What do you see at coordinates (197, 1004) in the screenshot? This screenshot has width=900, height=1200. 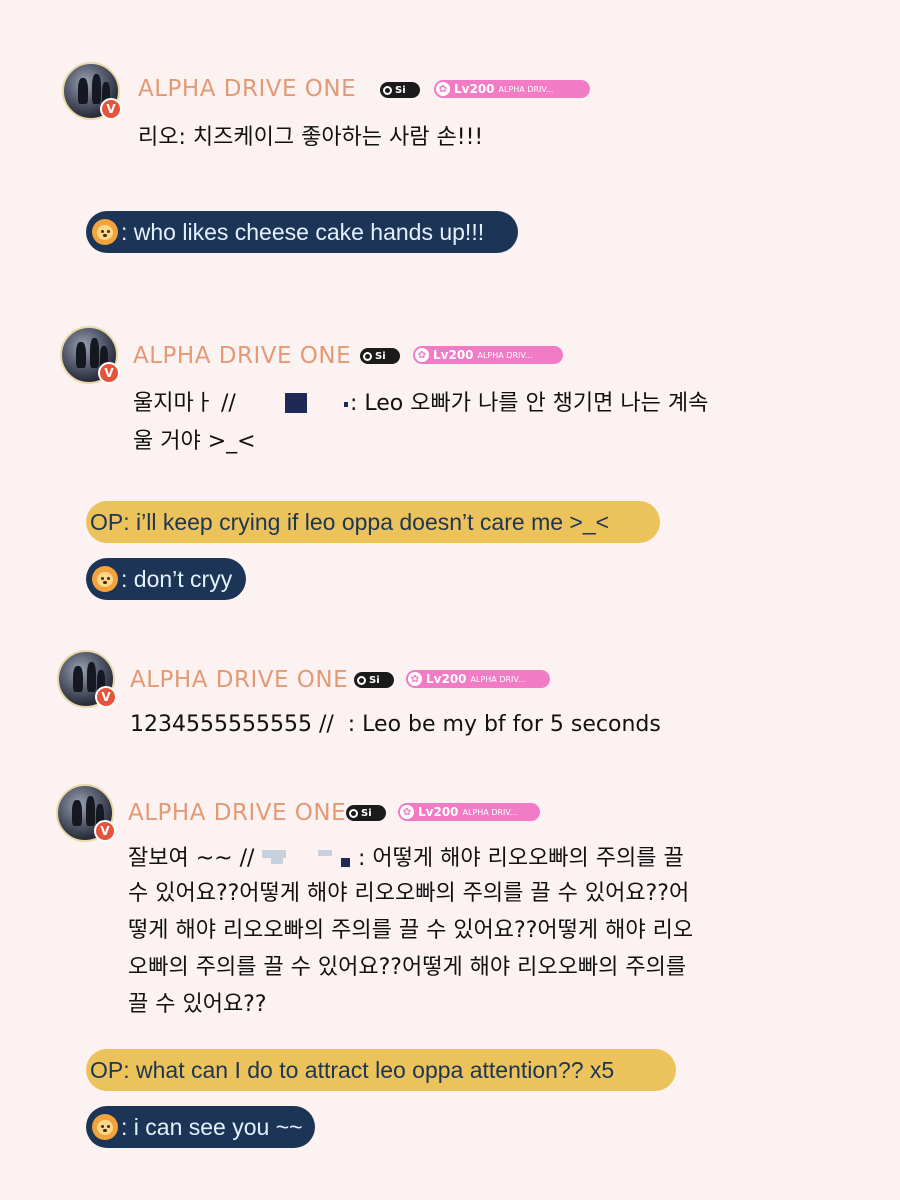 I see `message-text: 끌 수 있어요??` at bounding box center [197, 1004].